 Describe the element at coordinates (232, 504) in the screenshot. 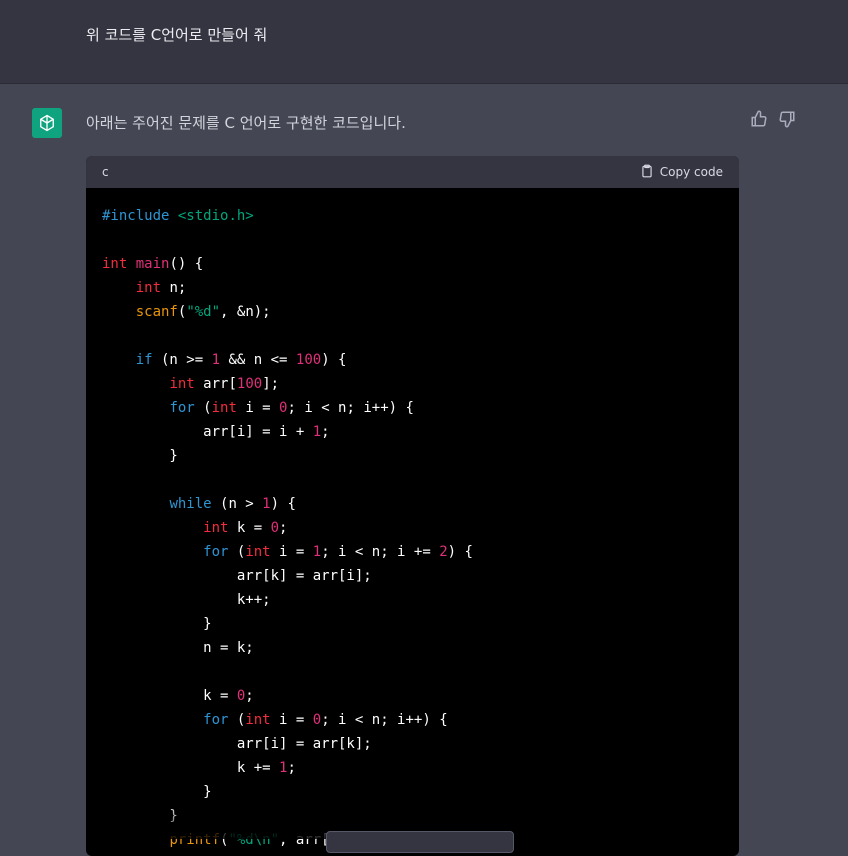

I see `code-line: while (n > 1) {` at that location.